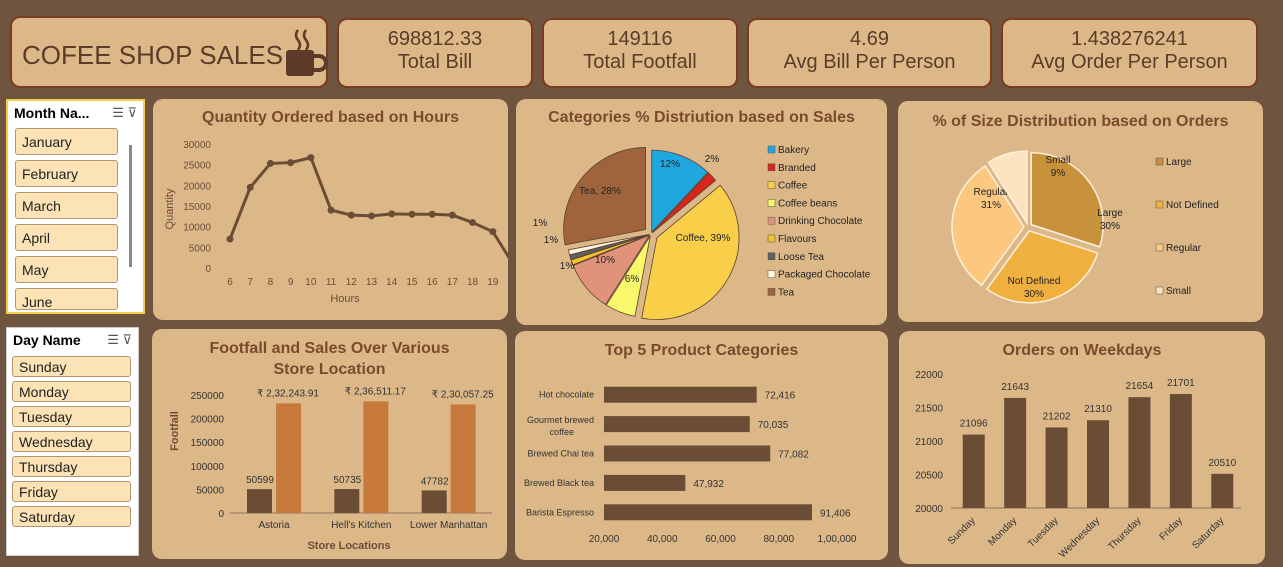  Describe the element at coordinates (869, 62) in the screenshot. I see `kpi-label: Avg Bill Per Person` at that location.